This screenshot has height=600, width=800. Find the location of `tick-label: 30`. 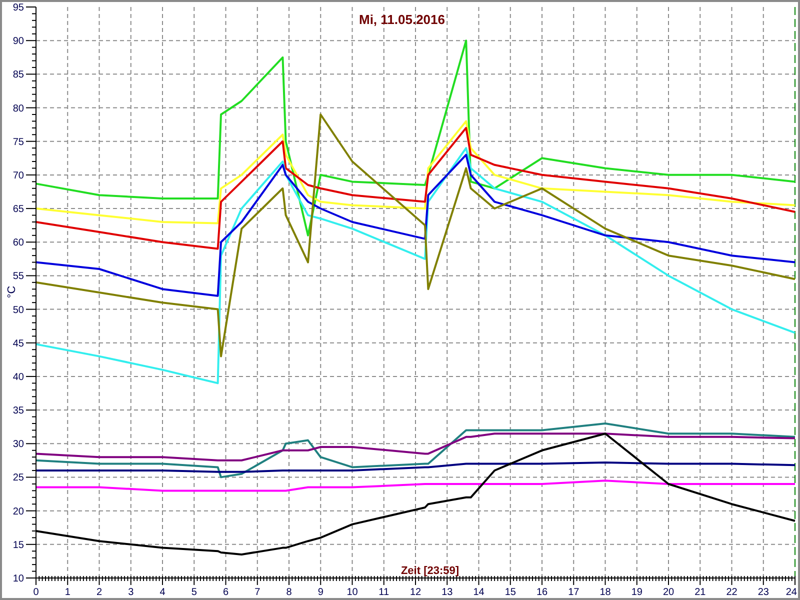

tick-label: 30 is located at coordinates (18, 444).